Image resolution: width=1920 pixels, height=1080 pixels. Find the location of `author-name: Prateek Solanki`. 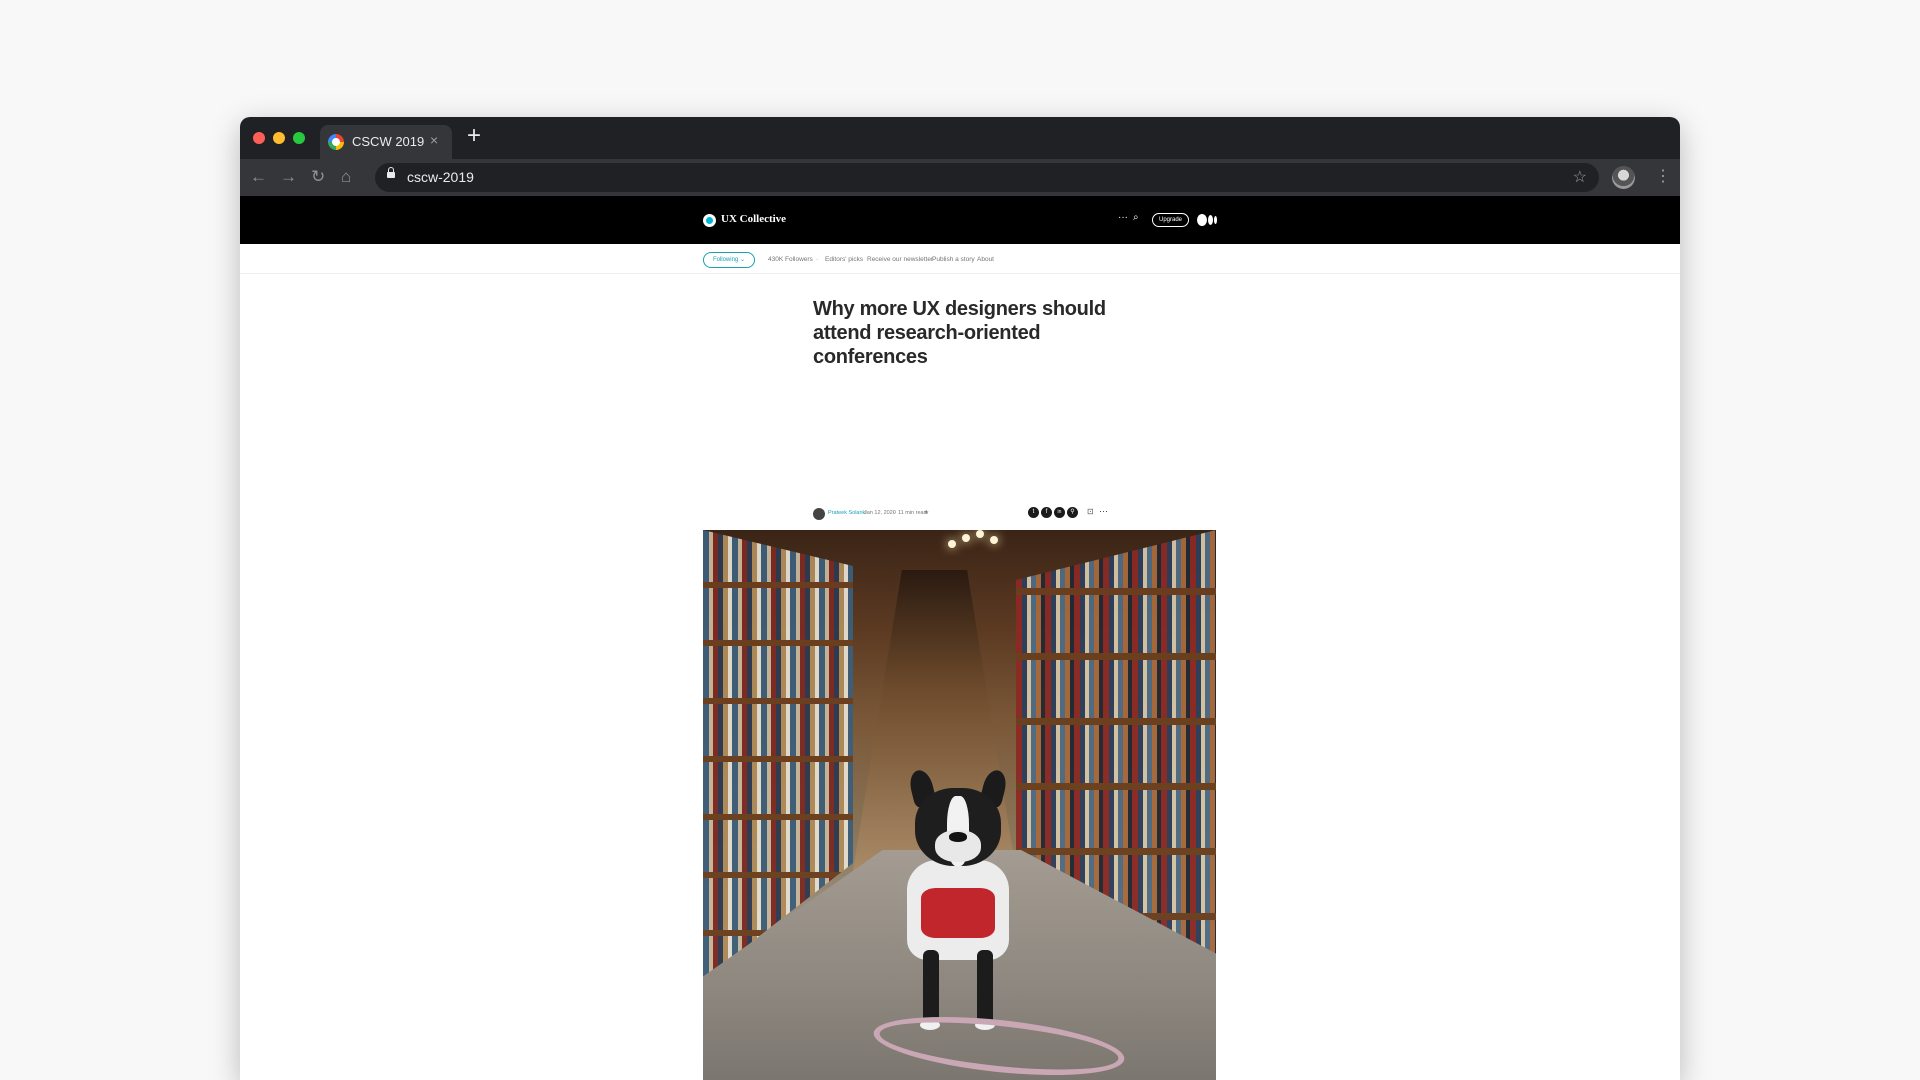

author-name: Prateek Solanki is located at coordinates (847, 513).